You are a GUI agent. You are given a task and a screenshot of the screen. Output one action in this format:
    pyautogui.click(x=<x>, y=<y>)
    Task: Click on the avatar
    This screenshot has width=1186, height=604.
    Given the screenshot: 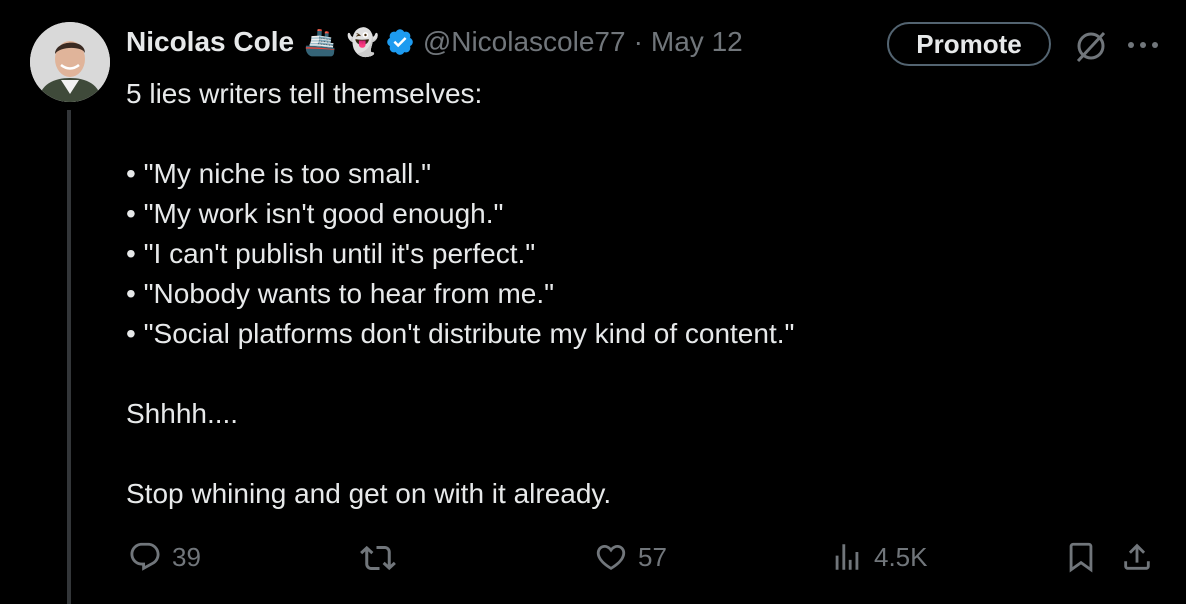 What is the action you would take?
    pyautogui.click(x=70, y=62)
    